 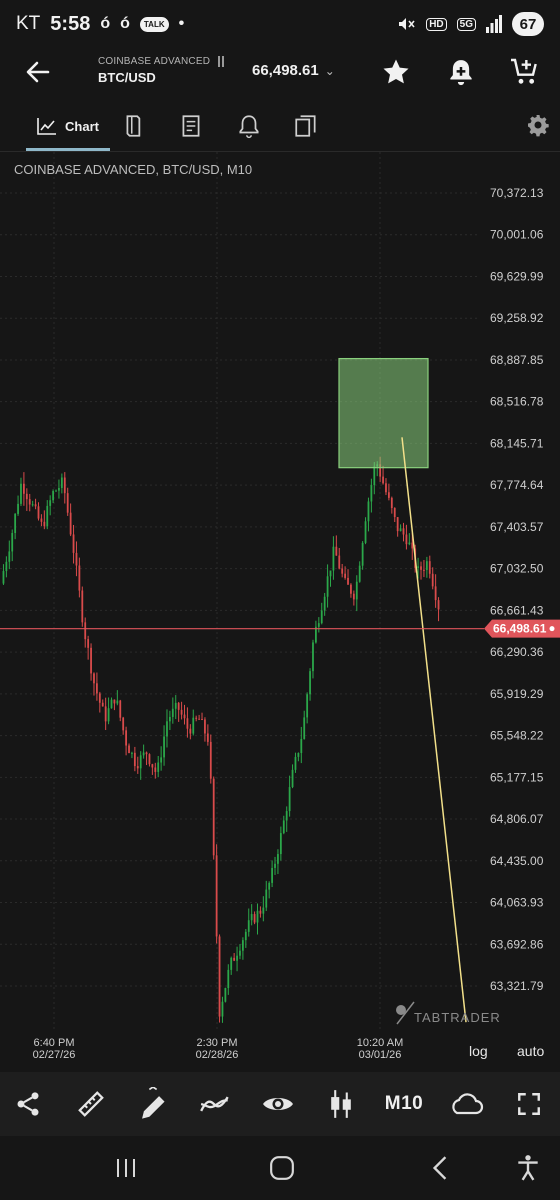 I want to click on y-tick-label: 65,919.29, so click(x=517, y=694).